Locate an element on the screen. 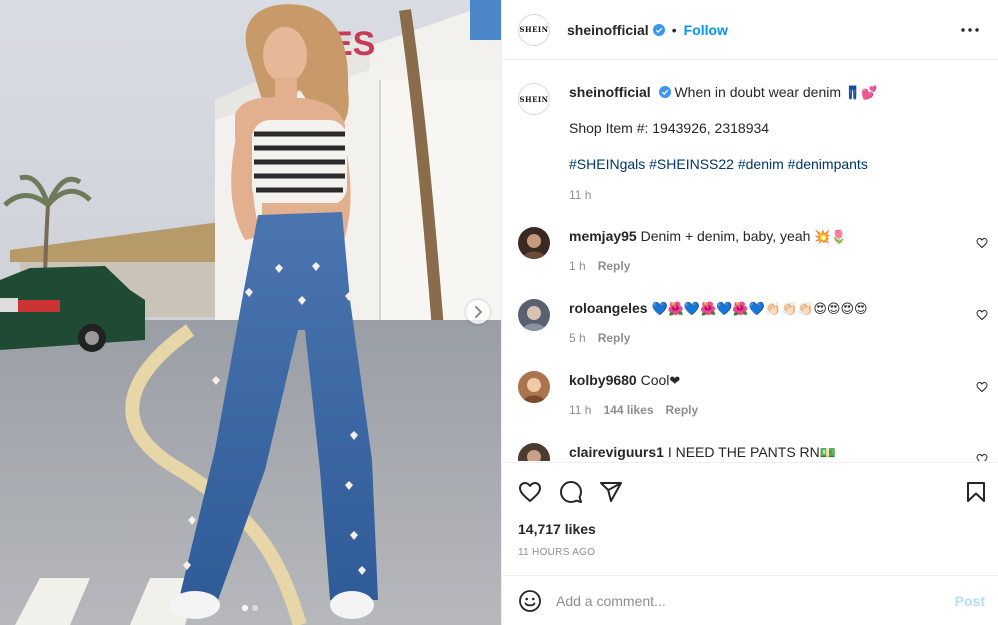  comment-text: Denim + denim, baby, yeah is located at coordinates (725, 236).